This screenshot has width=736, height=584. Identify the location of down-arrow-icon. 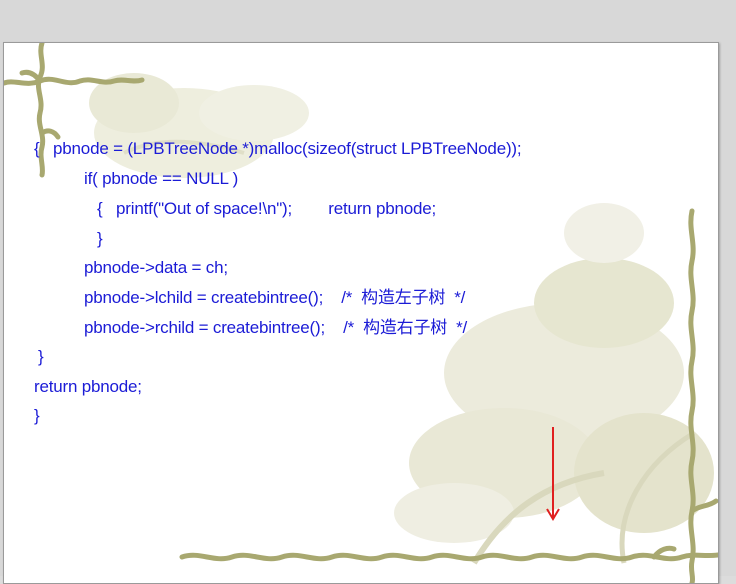
(553, 474).